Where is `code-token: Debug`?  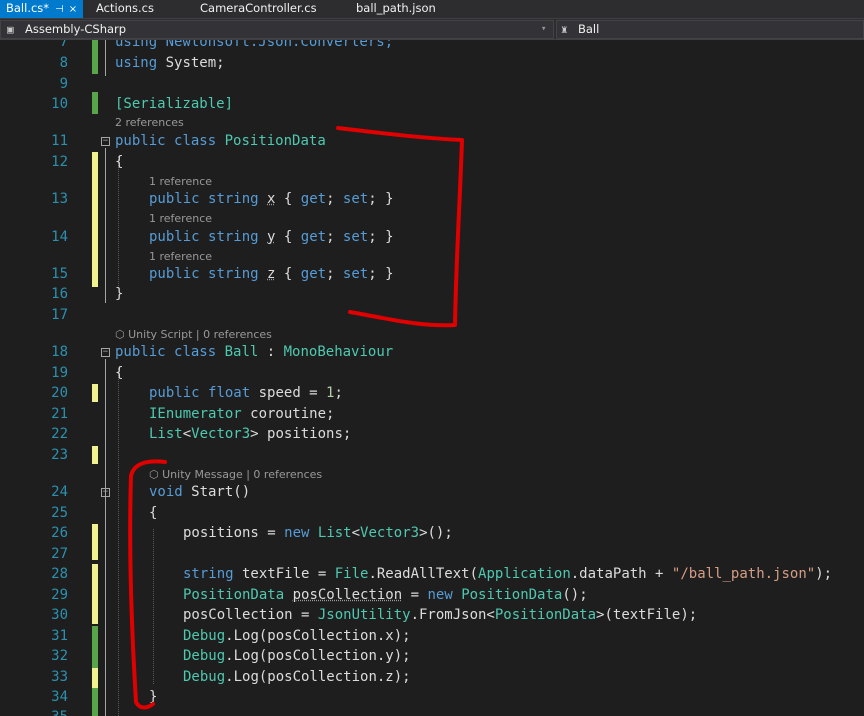
code-token: Debug is located at coordinates (204, 636).